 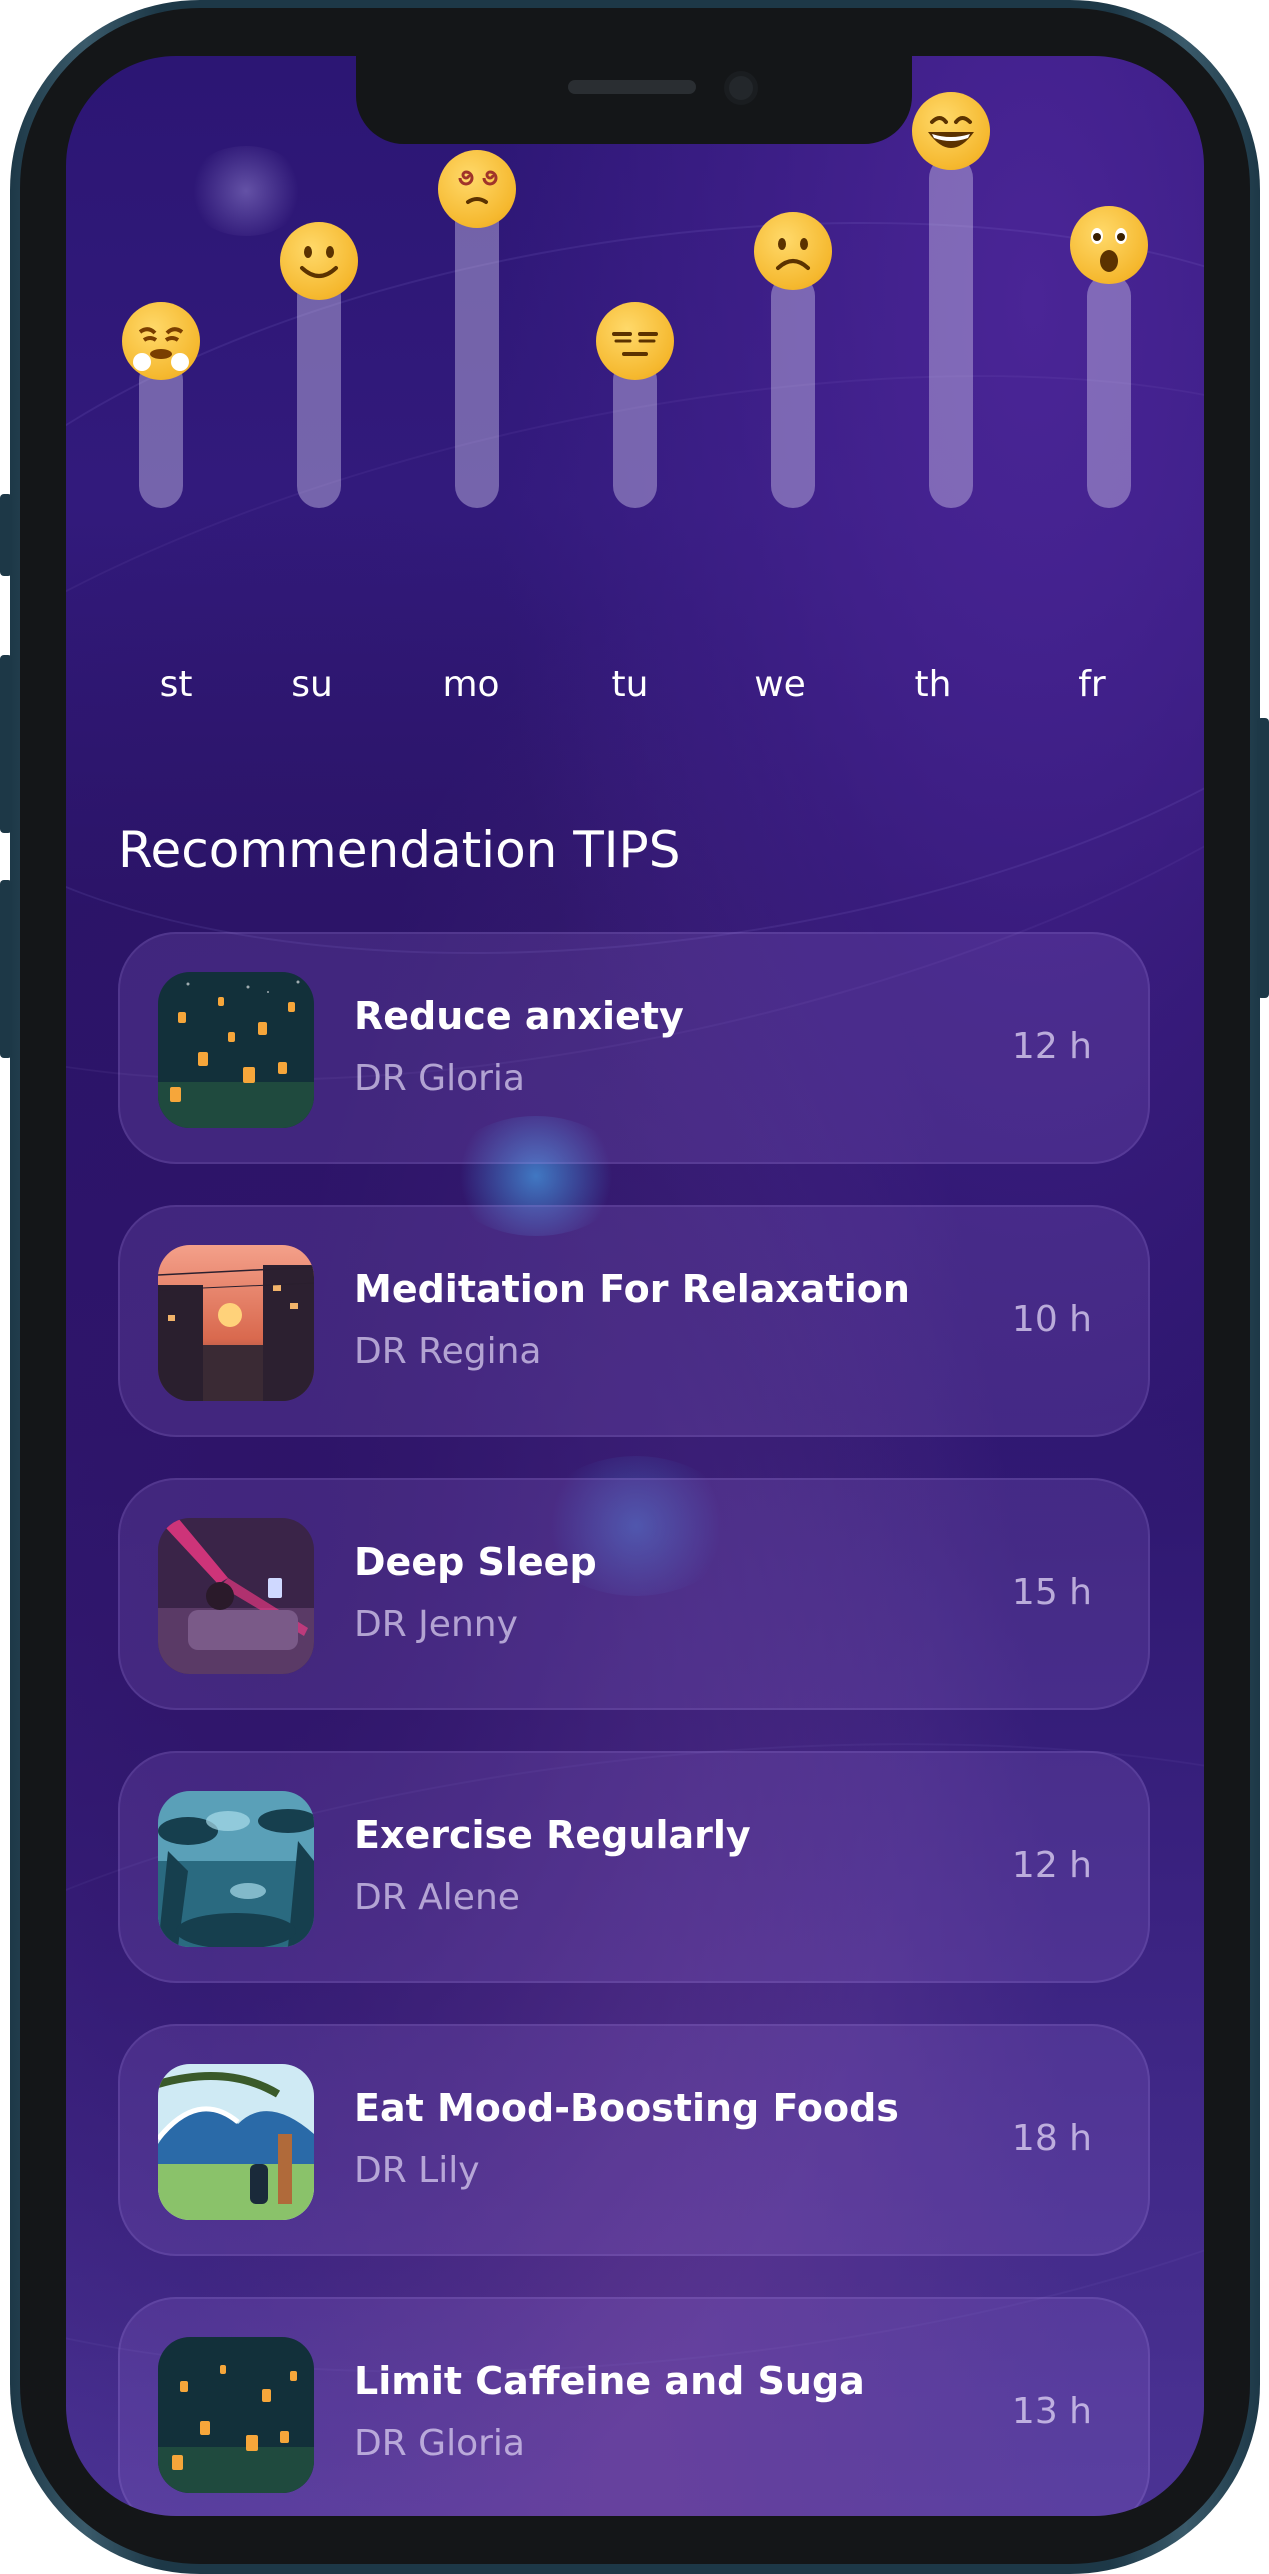 What do you see at coordinates (471, 684) in the screenshot?
I see `day-label-mo: mo` at bounding box center [471, 684].